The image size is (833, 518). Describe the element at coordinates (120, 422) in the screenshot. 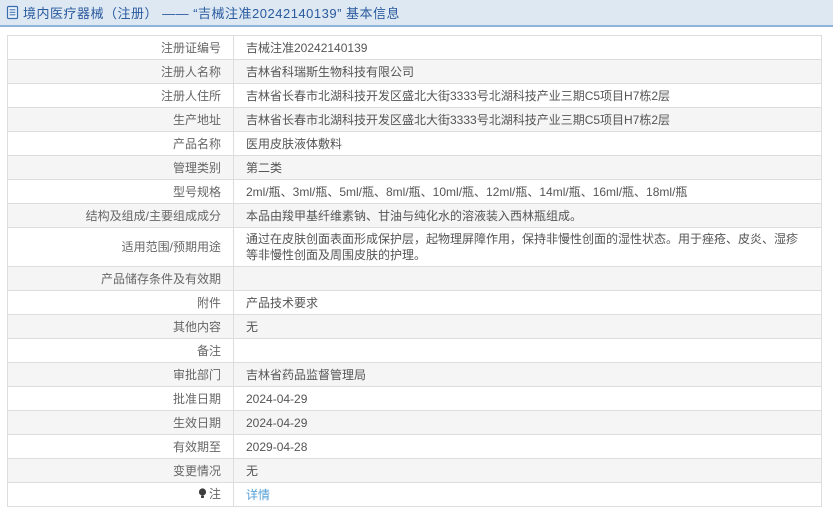

I see `row-label: 生效日期` at that location.